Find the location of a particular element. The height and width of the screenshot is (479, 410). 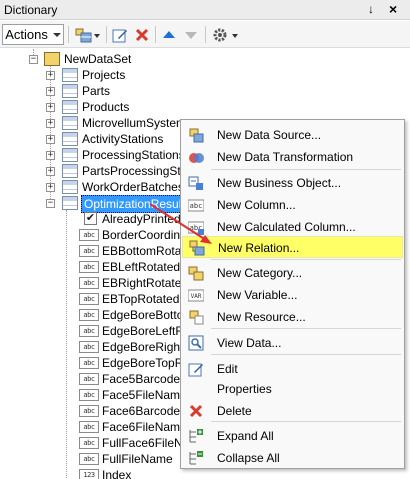

boolean-column-icon: ✔ is located at coordinates (90, 218).